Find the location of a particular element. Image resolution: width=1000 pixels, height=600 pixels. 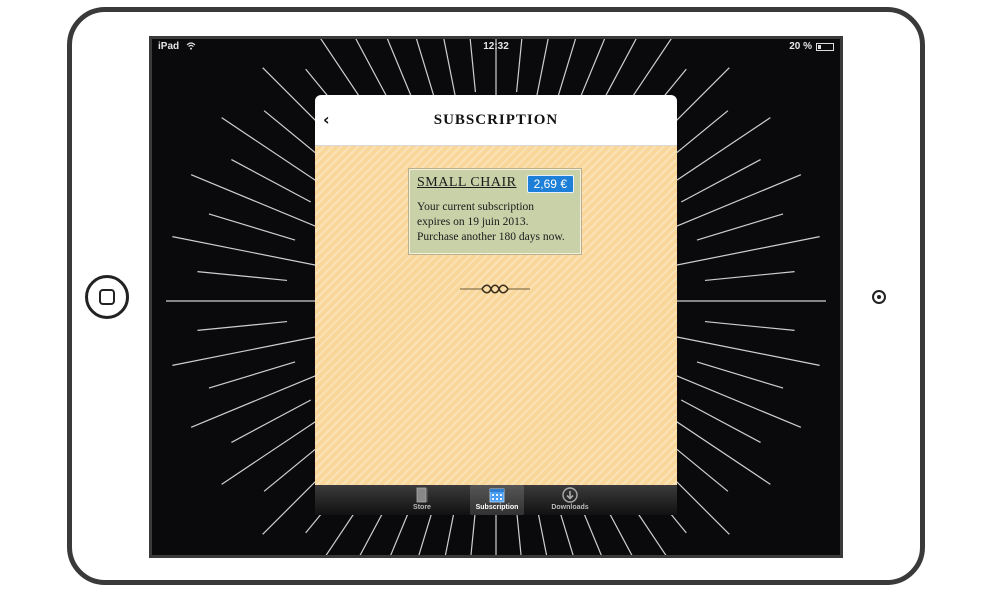

home-button-square is located at coordinates (107, 297).